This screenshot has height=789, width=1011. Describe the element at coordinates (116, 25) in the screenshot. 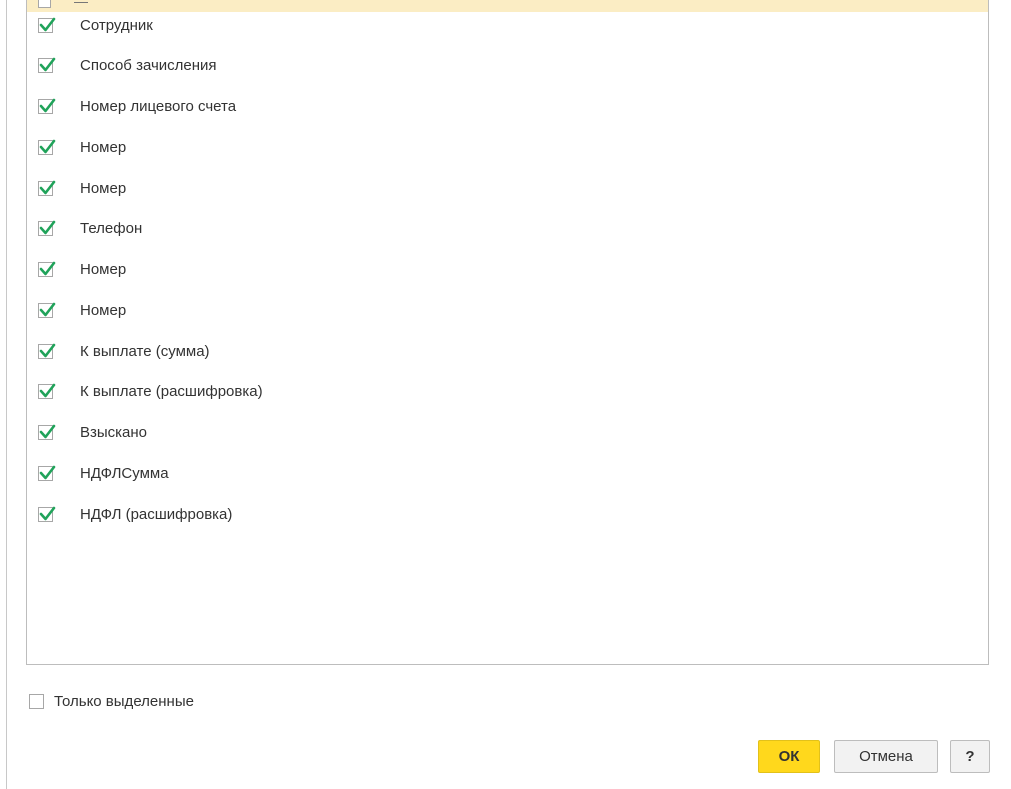

I see `field-label: Сотрудник` at that location.